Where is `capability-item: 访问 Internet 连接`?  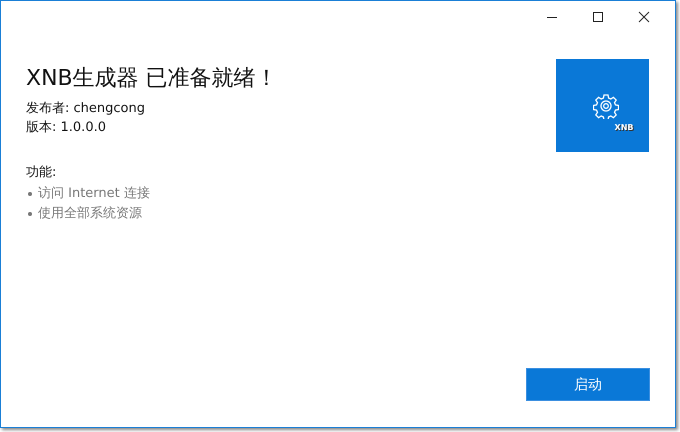
capability-item: 访问 Internet 连接 is located at coordinates (94, 194).